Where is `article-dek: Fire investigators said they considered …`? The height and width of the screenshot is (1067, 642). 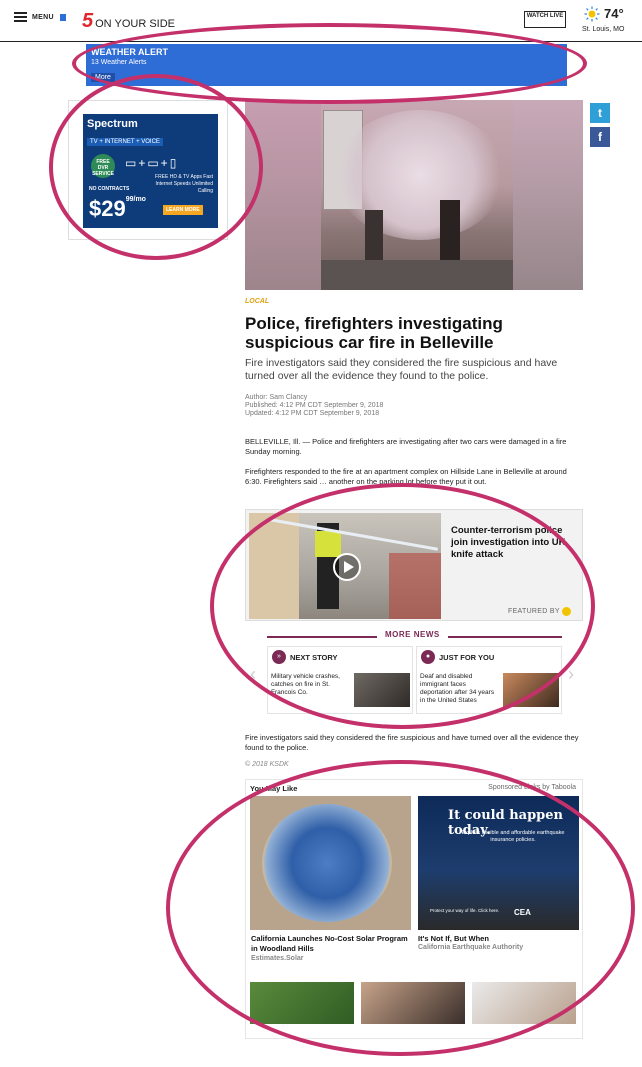 article-dek: Fire investigators said they considered … is located at coordinates (401, 369).